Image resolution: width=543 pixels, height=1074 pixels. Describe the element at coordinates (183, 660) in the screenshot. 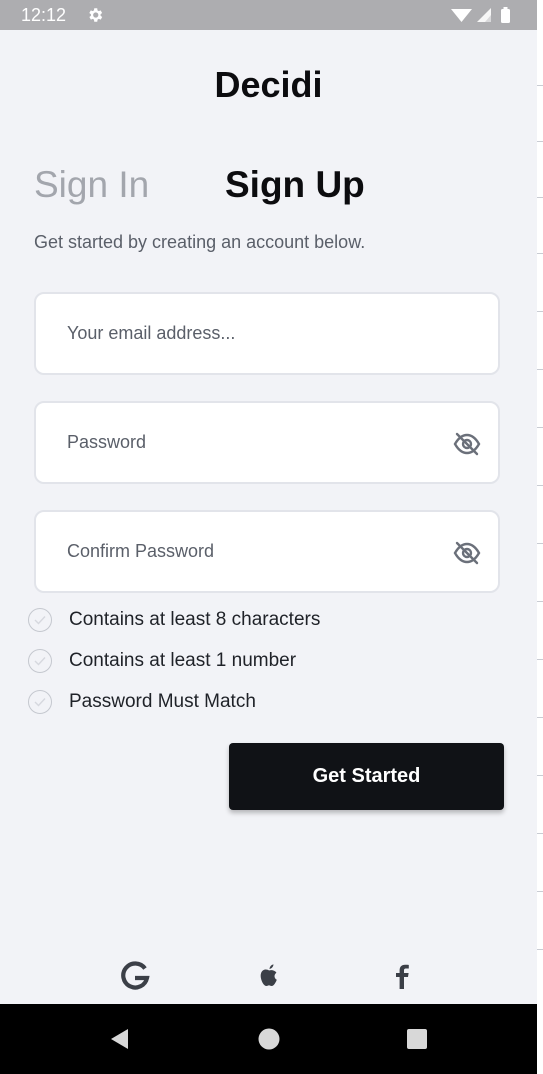

I see `requirement-label: Contains at least 1 number` at that location.